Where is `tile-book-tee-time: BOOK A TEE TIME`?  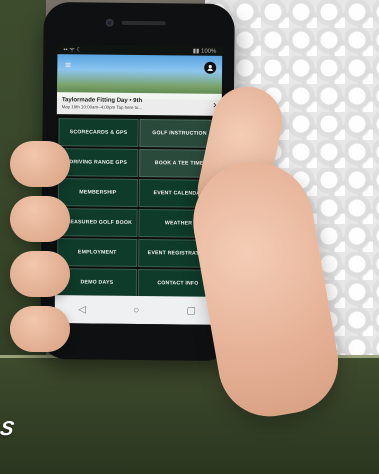
tile-book-tee-time: BOOK A TEE TIME is located at coordinates (179, 163).